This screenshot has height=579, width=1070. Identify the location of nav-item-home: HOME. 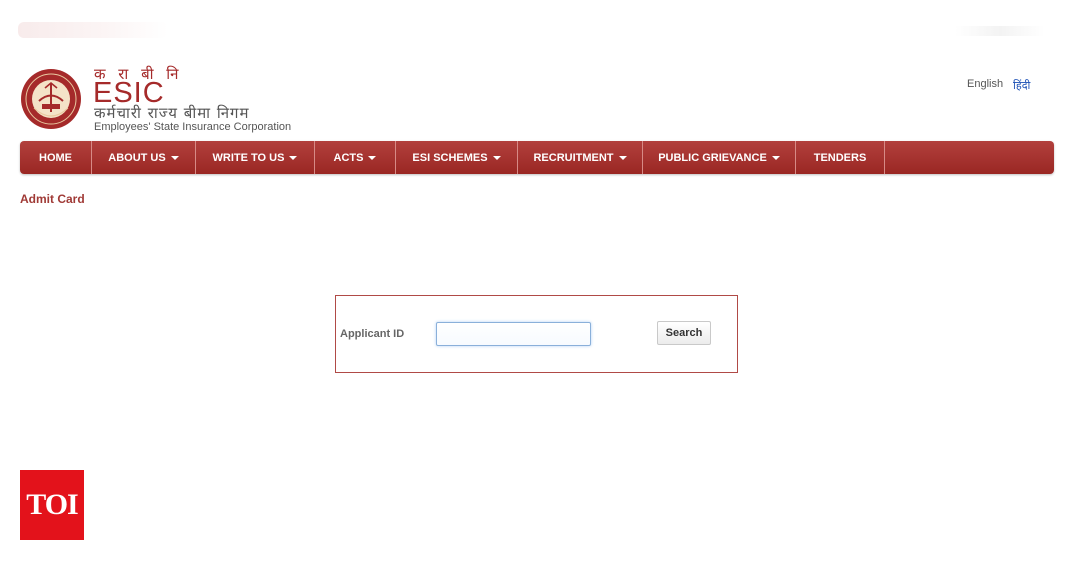
(56, 157).